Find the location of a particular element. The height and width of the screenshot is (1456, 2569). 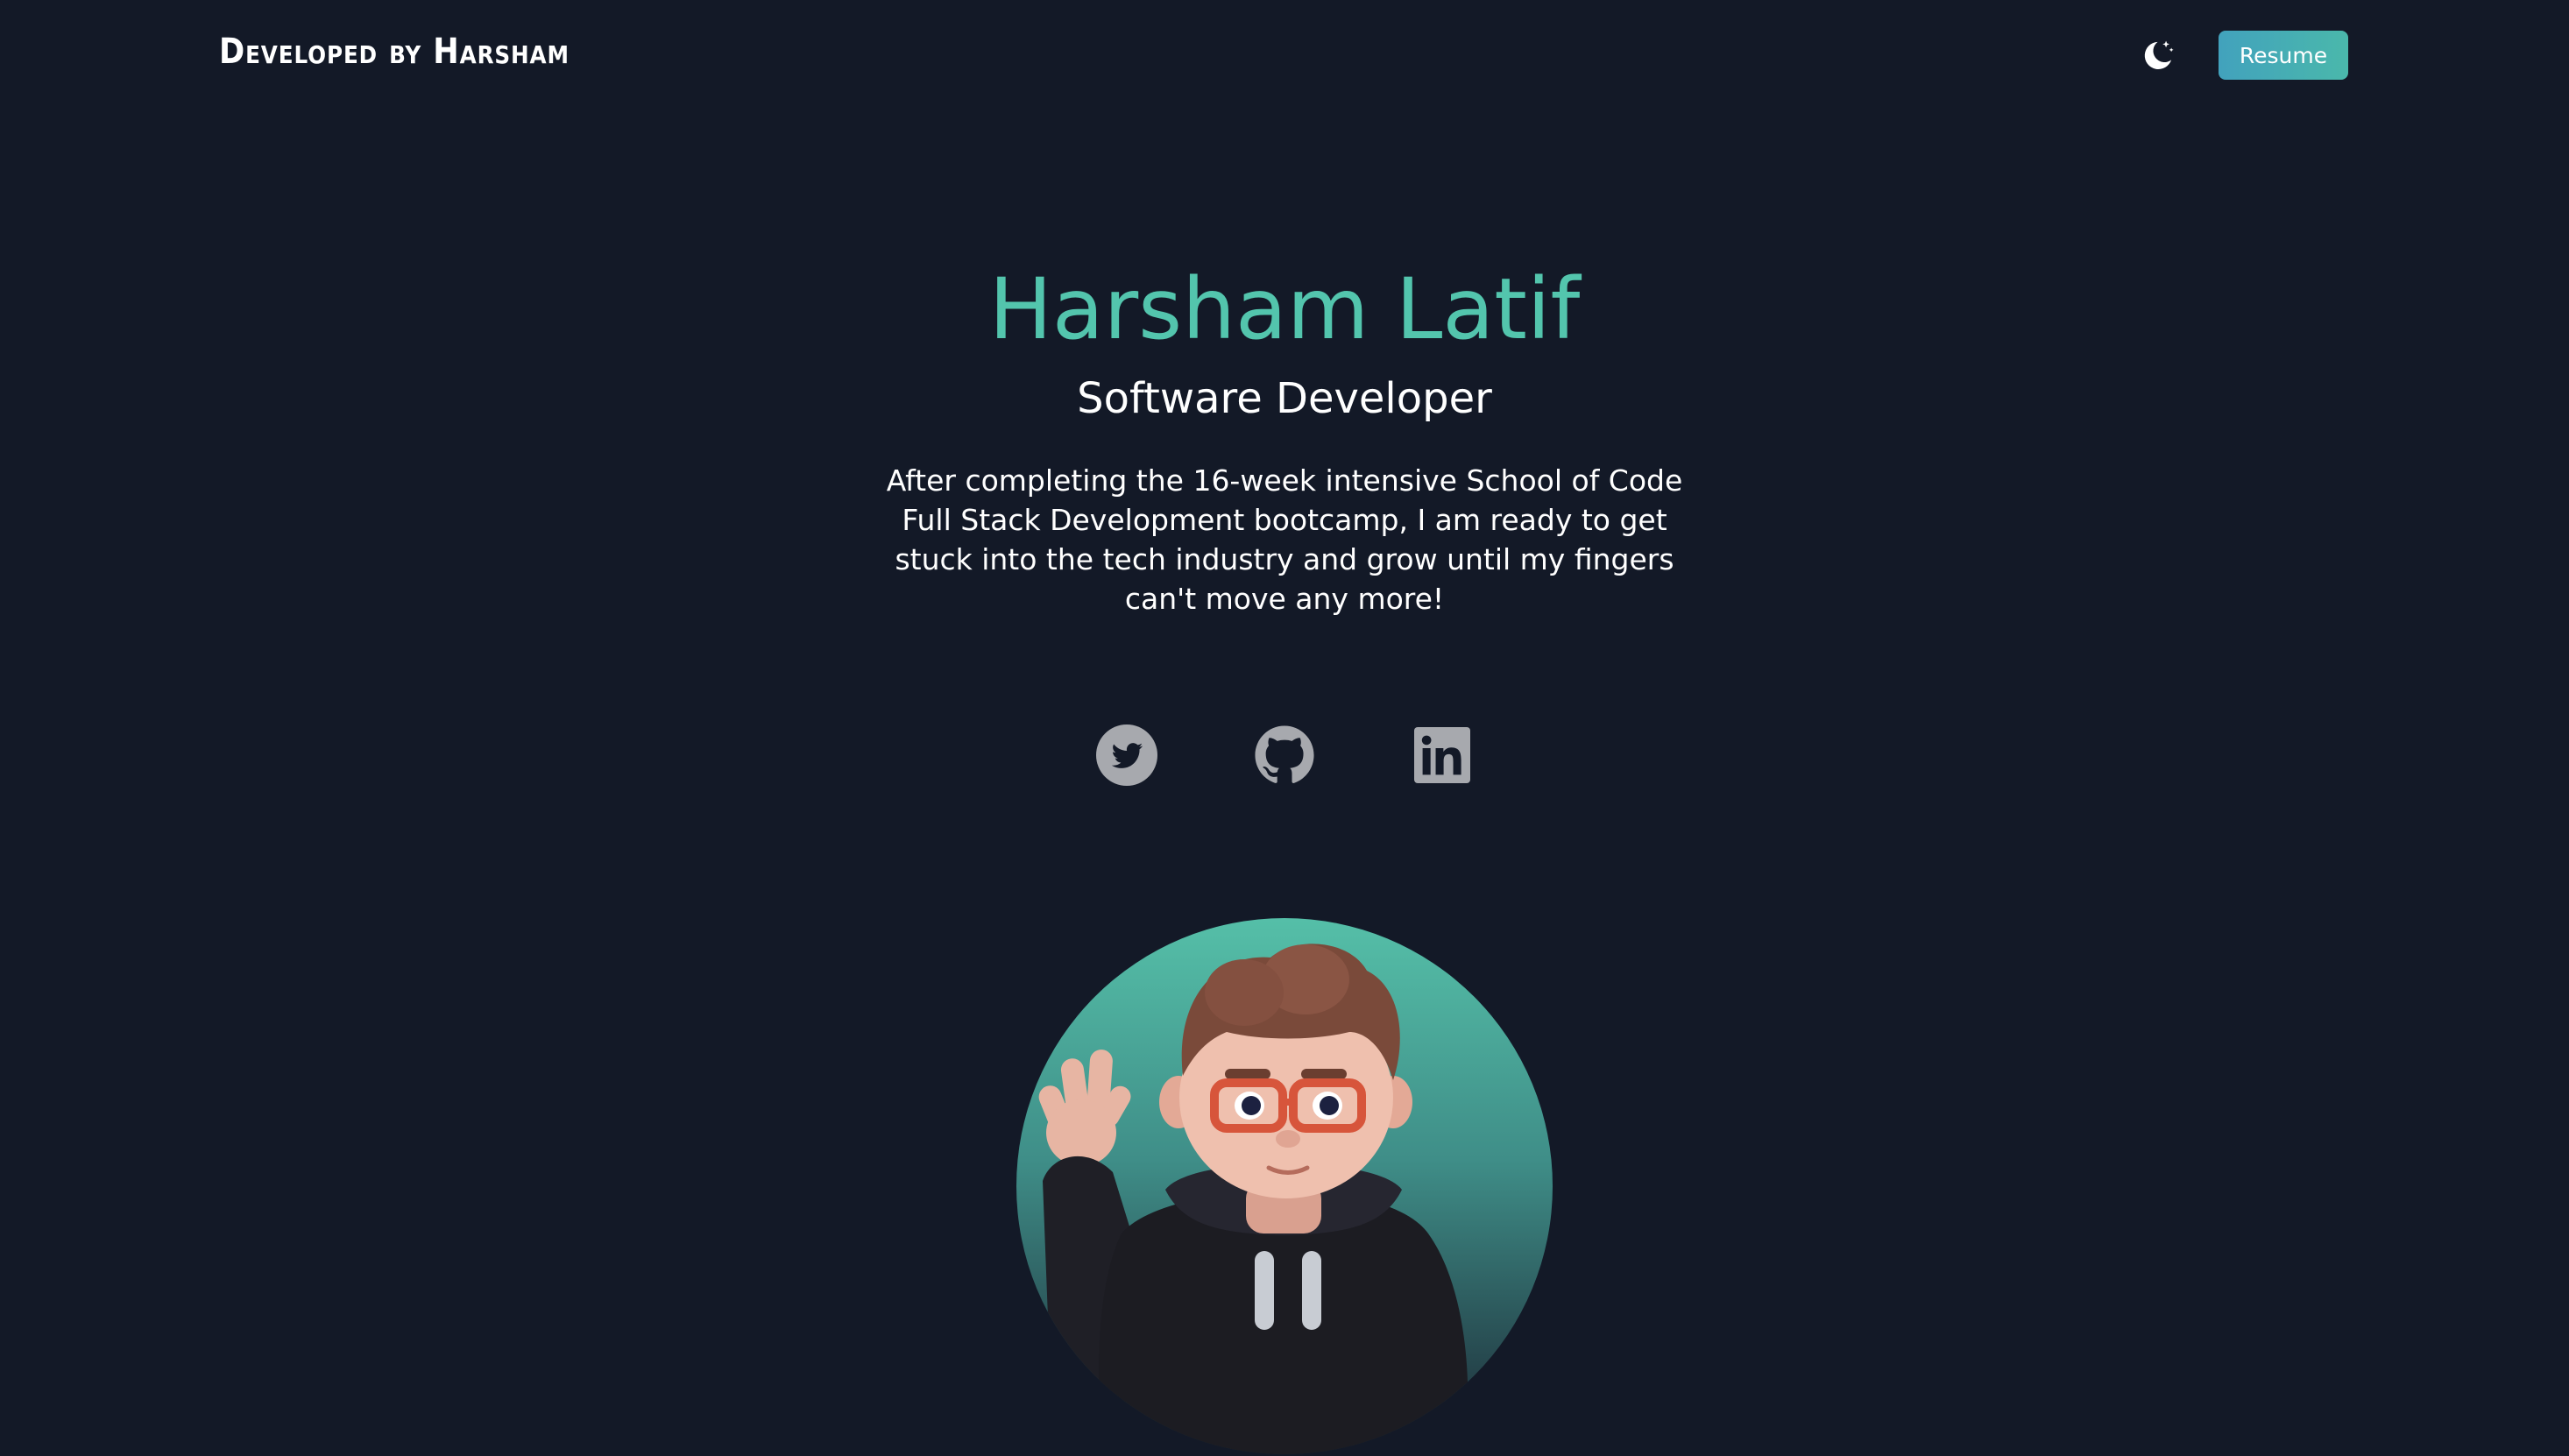

linkedin-link is located at coordinates (1442, 755).